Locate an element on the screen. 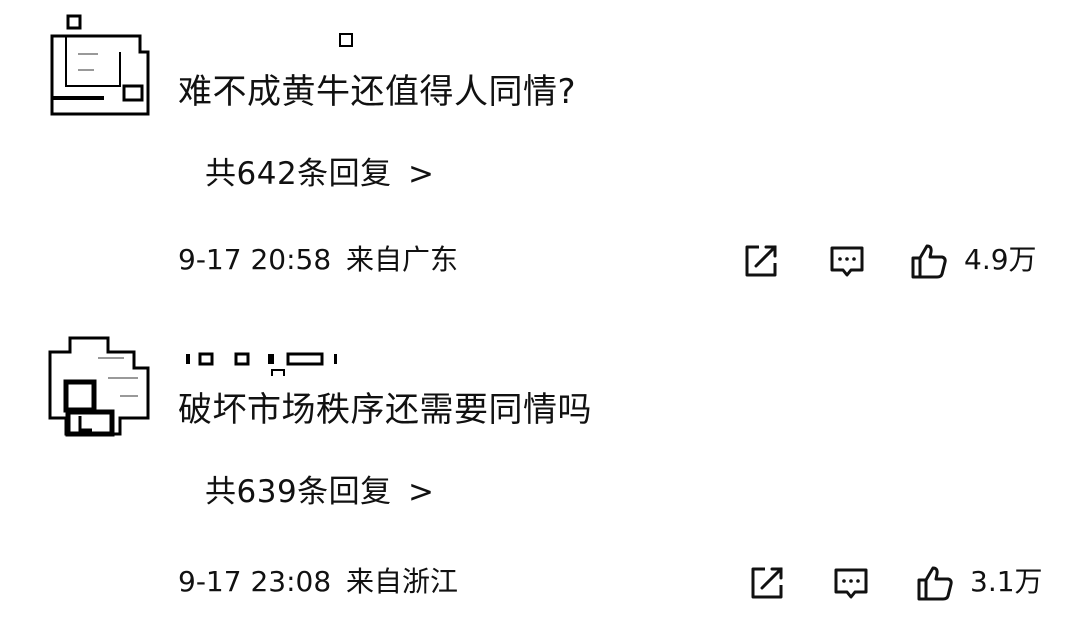  like-count: 3.1万 is located at coordinates (1006, 581).